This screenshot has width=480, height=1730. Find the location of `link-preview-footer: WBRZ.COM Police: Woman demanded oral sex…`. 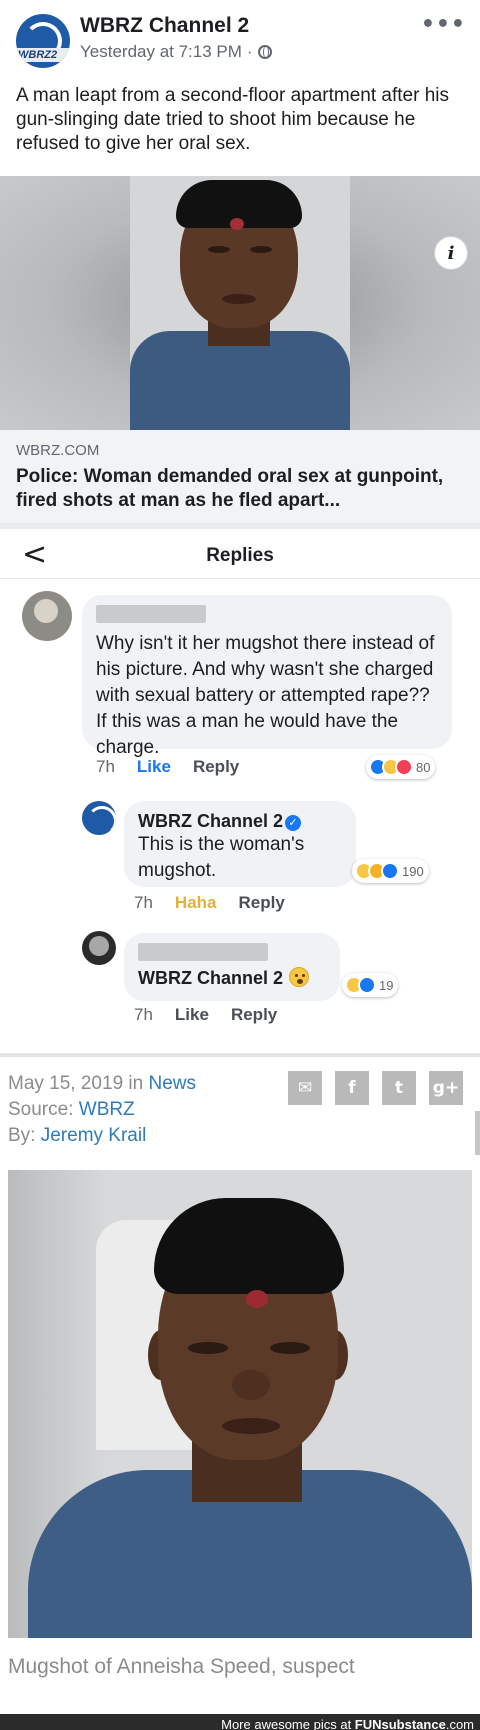

link-preview-footer: WBRZ.COM Police: Woman demanded oral sex… is located at coordinates (240, 476).